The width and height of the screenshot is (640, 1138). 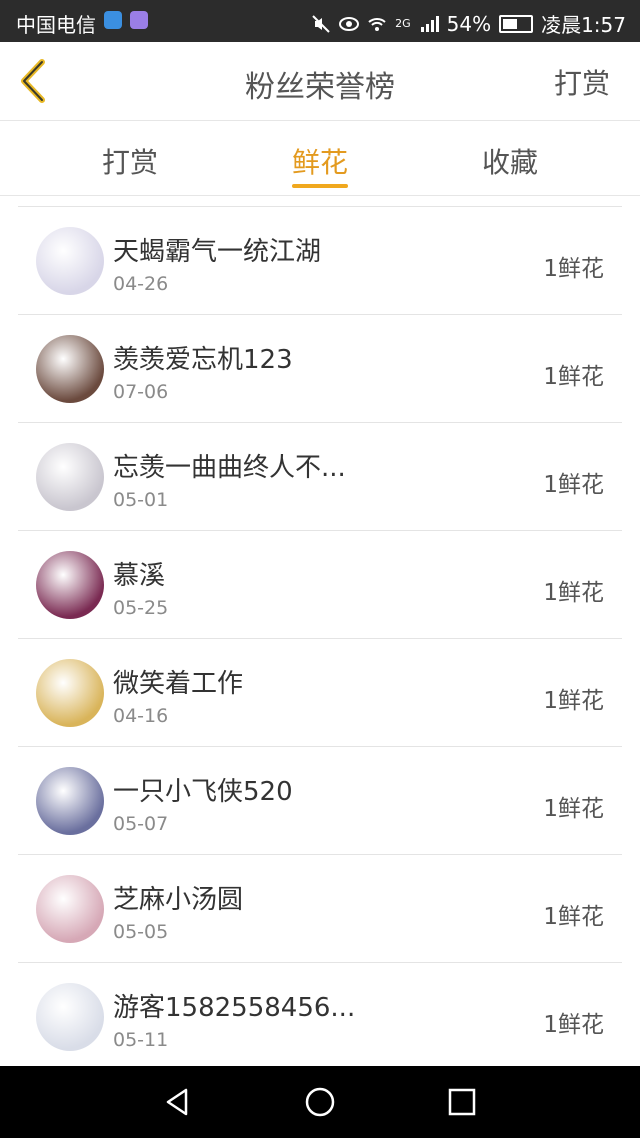 What do you see at coordinates (429, 23) in the screenshot?
I see `signal-icon` at bounding box center [429, 23].